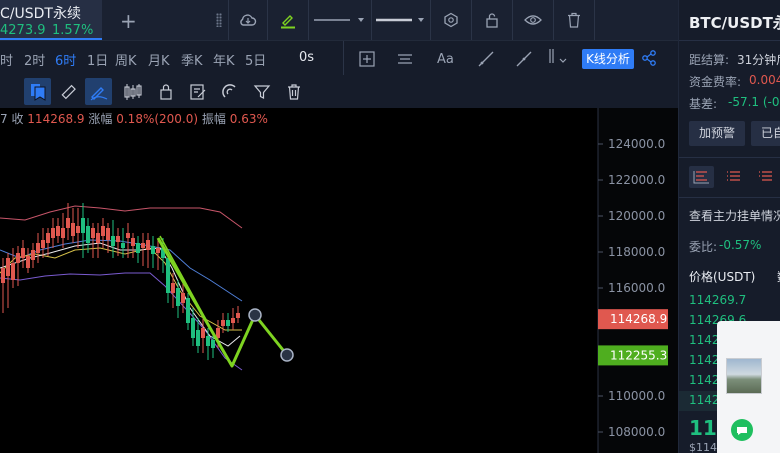 This screenshot has width=780, height=453. Describe the element at coordinates (224, 59) in the screenshot. I see `interval-year: 年K` at that location.